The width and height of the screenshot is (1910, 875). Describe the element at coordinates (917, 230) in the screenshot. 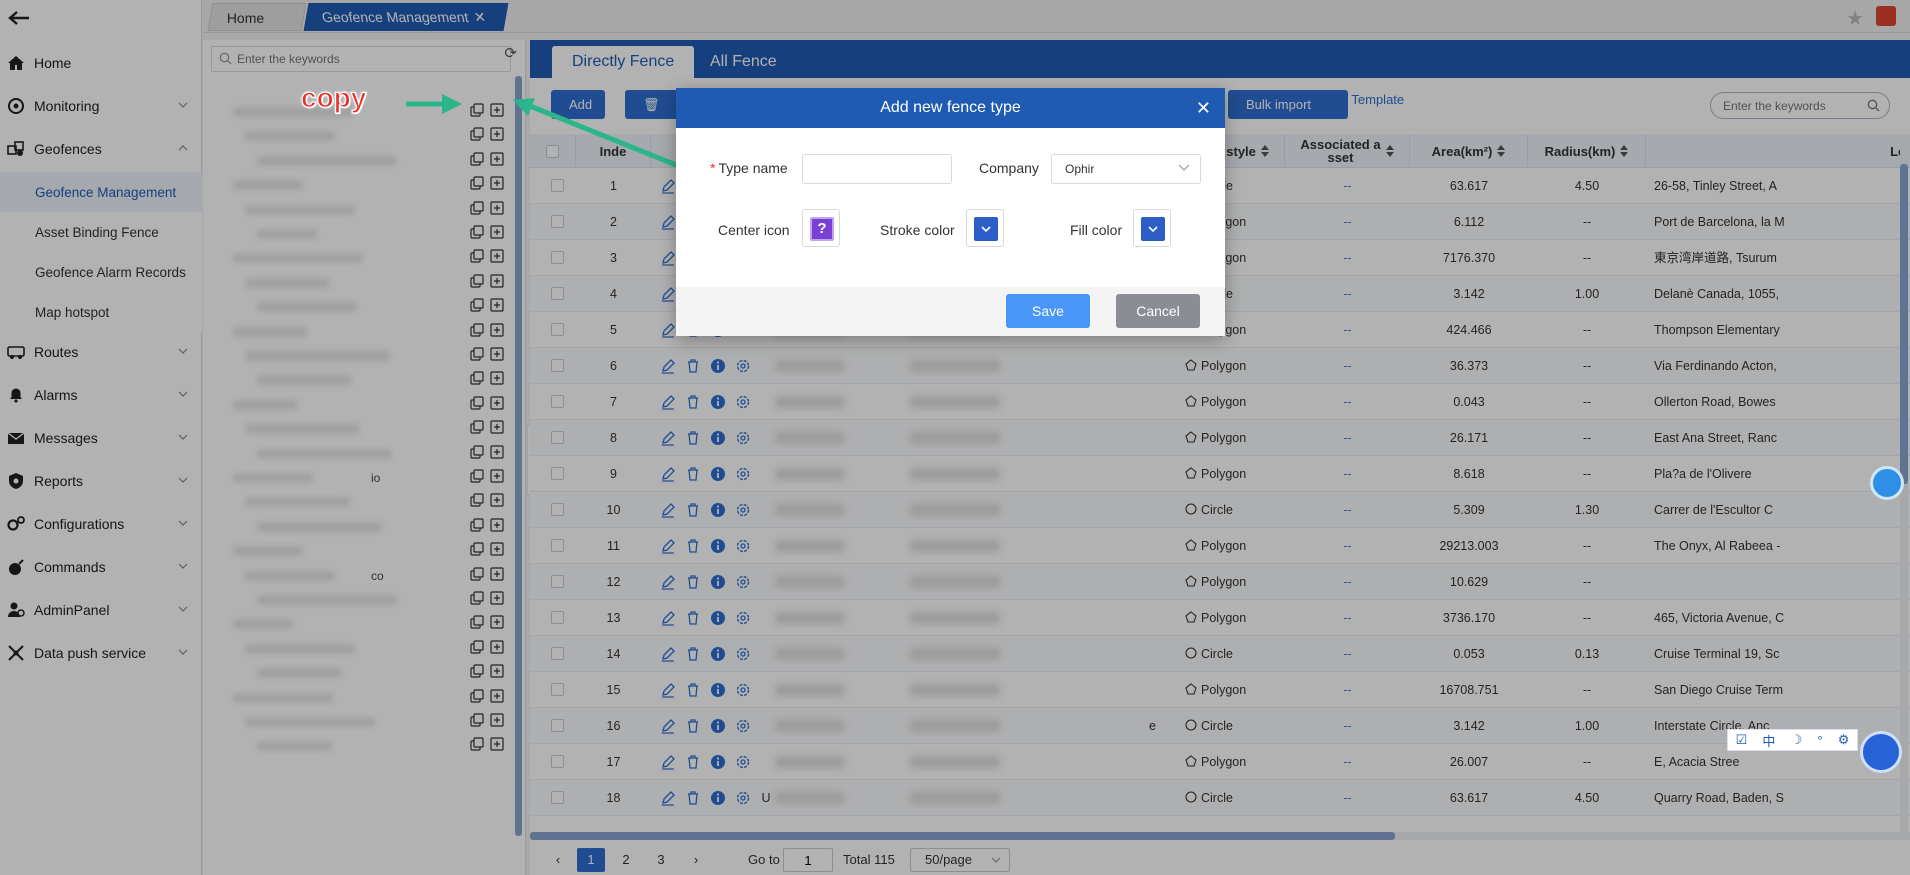

I see `stroke-color-label: Stroke color` at that location.